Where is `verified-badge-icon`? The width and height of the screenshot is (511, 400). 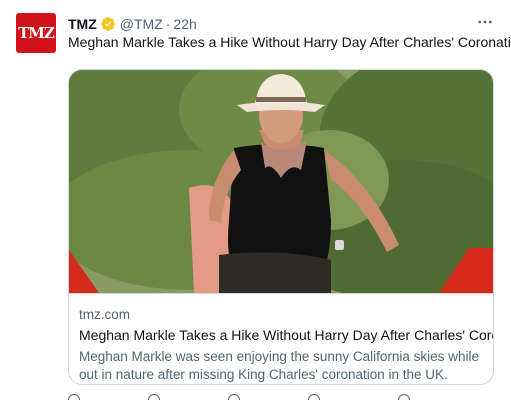
verified-badge-icon is located at coordinates (108, 24).